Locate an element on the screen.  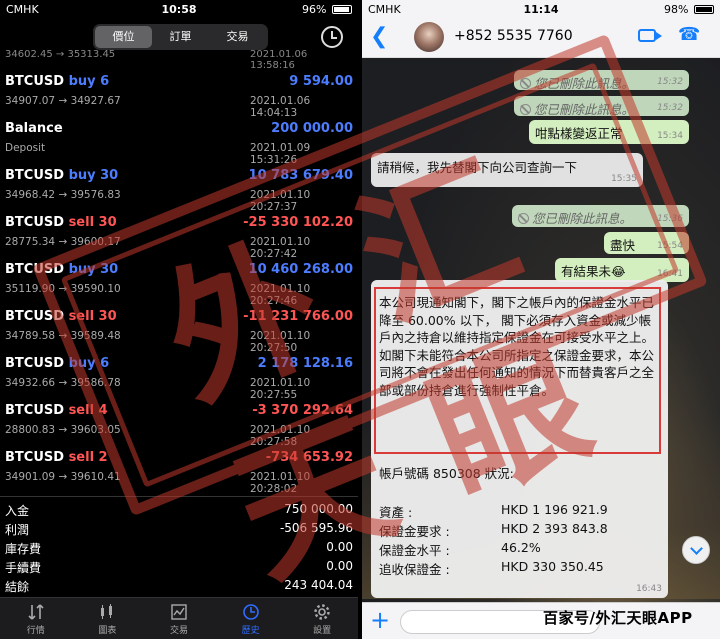
summary-label: 入金 is located at coordinates (17, 511).